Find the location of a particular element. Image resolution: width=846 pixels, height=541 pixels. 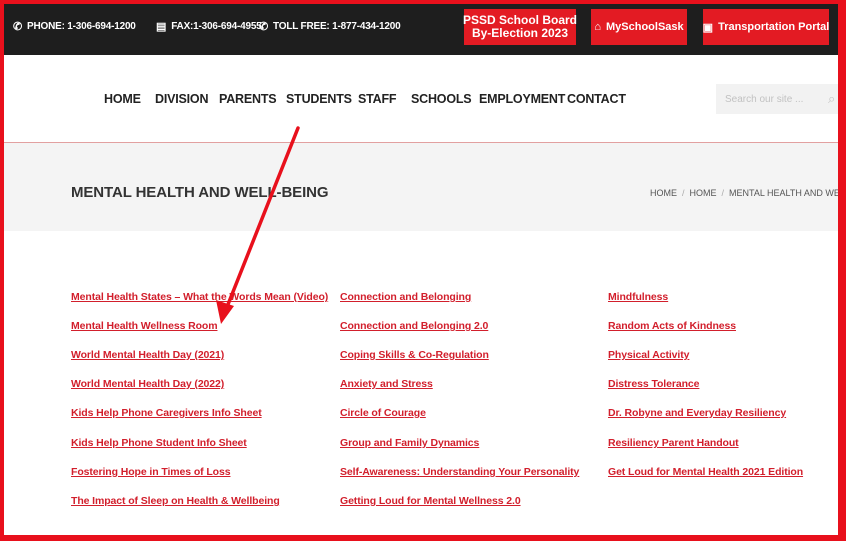

link-physical-activity: Physical Activity is located at coordinates (648, 355).